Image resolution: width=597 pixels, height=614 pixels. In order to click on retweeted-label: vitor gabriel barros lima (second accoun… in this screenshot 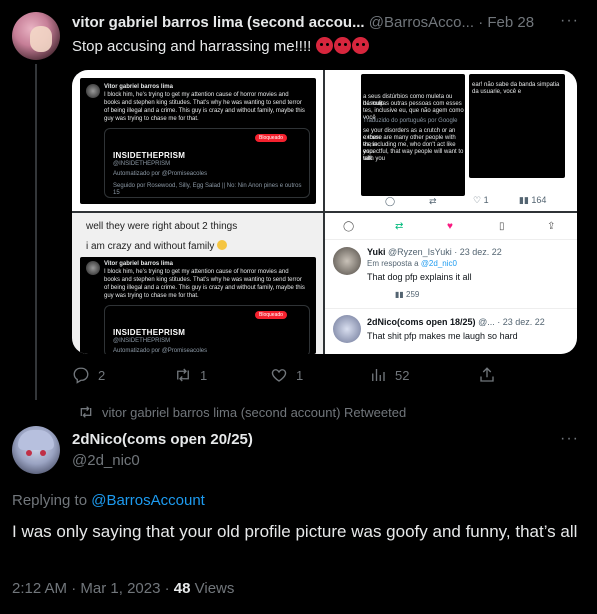, I will do `click(242, 412)`.